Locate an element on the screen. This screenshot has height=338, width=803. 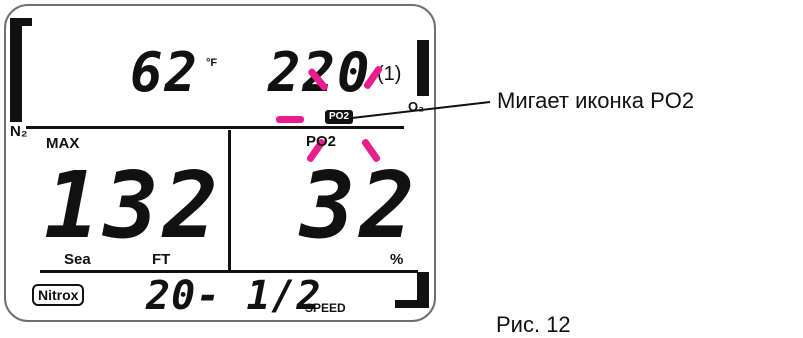
max-label: MAX is located at coordinates (63, 143).